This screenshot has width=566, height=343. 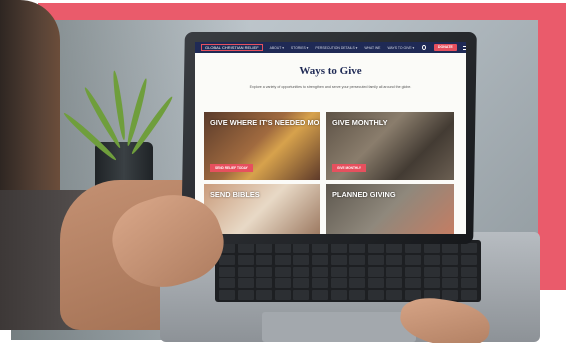 I want to click on give-monthly-button: GIVE MONTHLY, so click(x=349, y=168).